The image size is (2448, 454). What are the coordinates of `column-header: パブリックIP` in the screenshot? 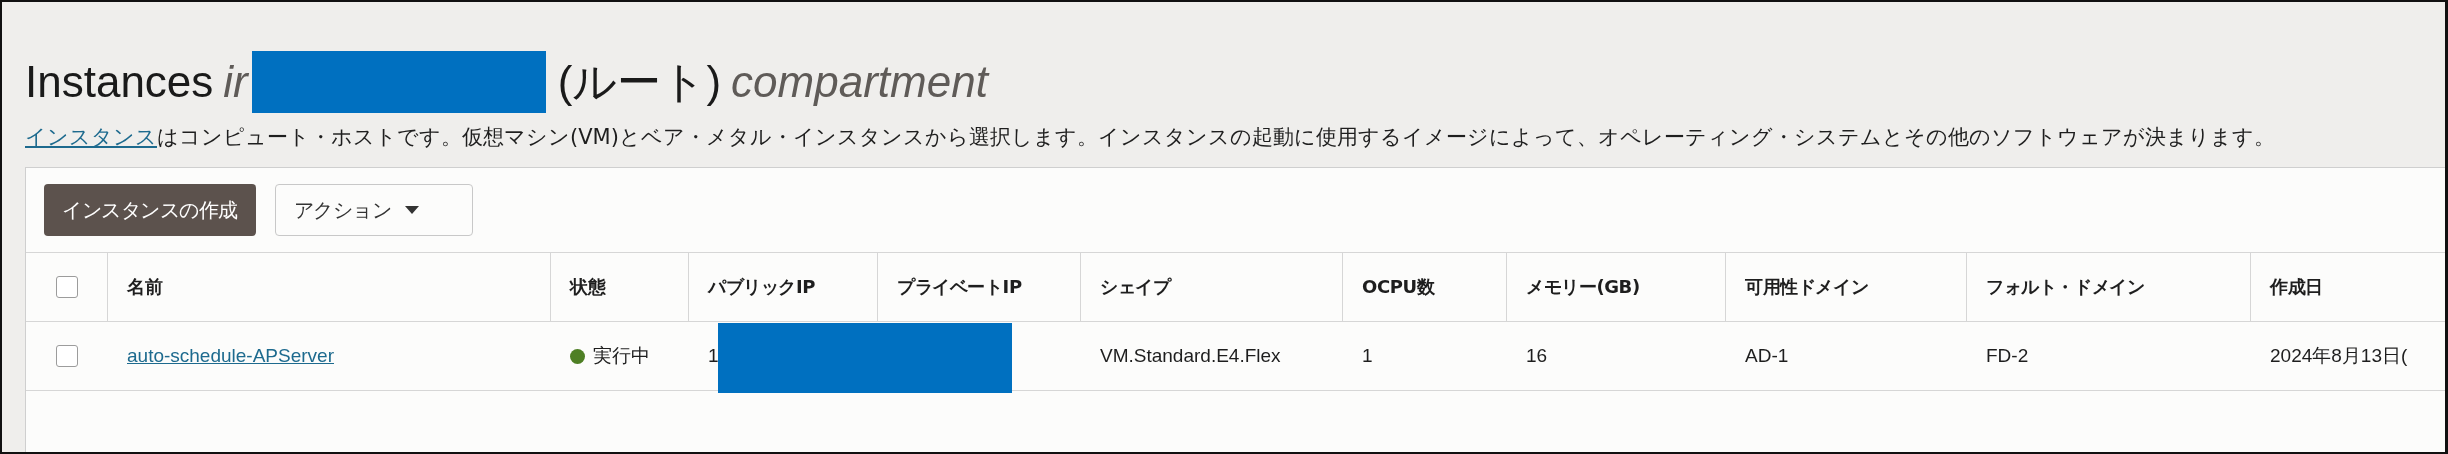 It's located at (762, 287).